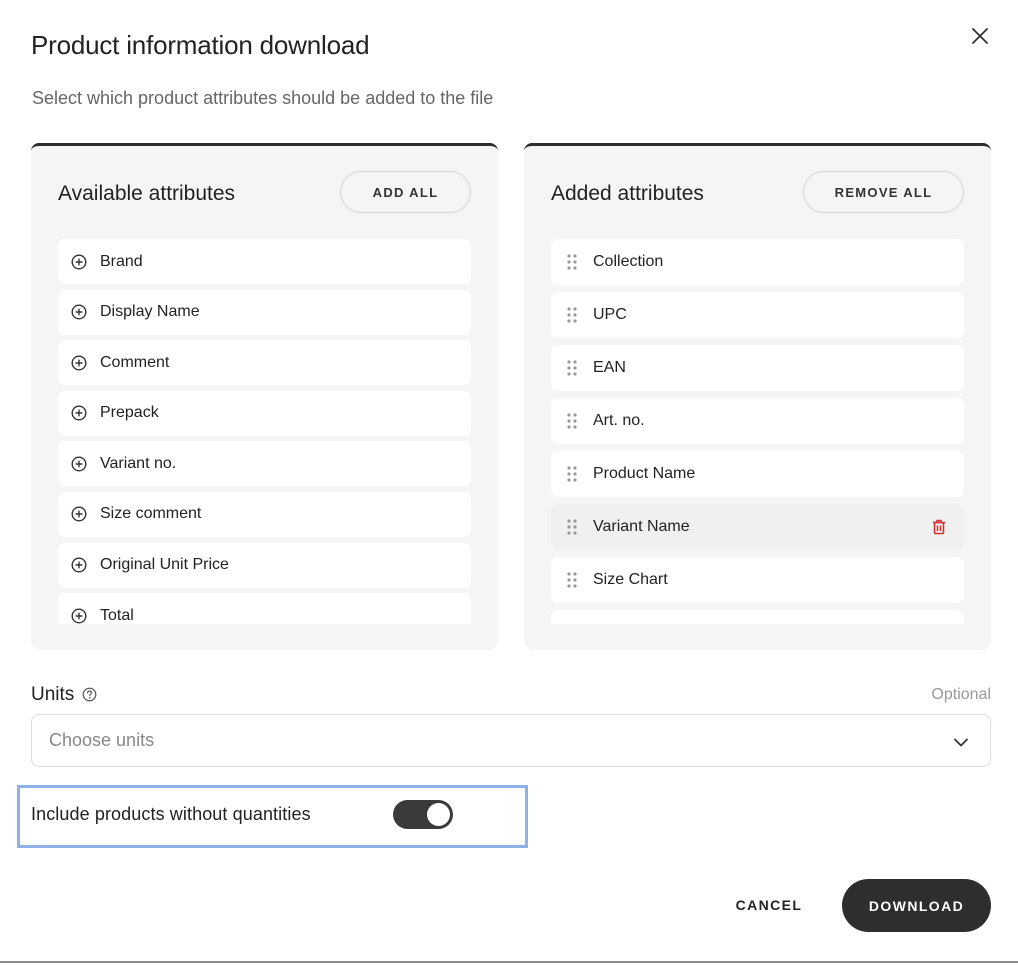 The height and width of the screenshot is (965, 1018). What do you see at coordinates (757, 527) in the screenshot?
I see `added-item-variant-name: Variant Name` at bounding box center [757, 527].